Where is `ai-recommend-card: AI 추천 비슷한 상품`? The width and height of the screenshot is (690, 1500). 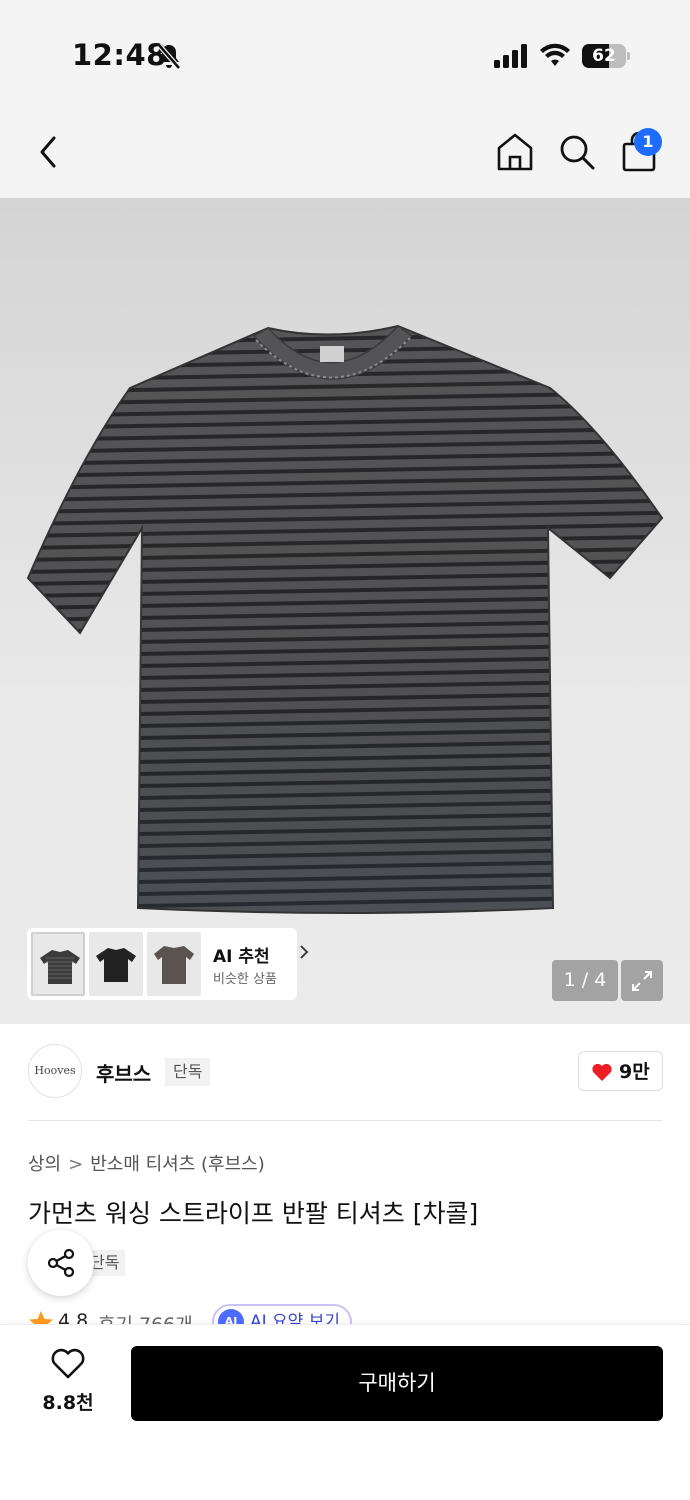
ai-recommend-card: AI 추천 비슷한 상품 is located at coordinates (168, 964).